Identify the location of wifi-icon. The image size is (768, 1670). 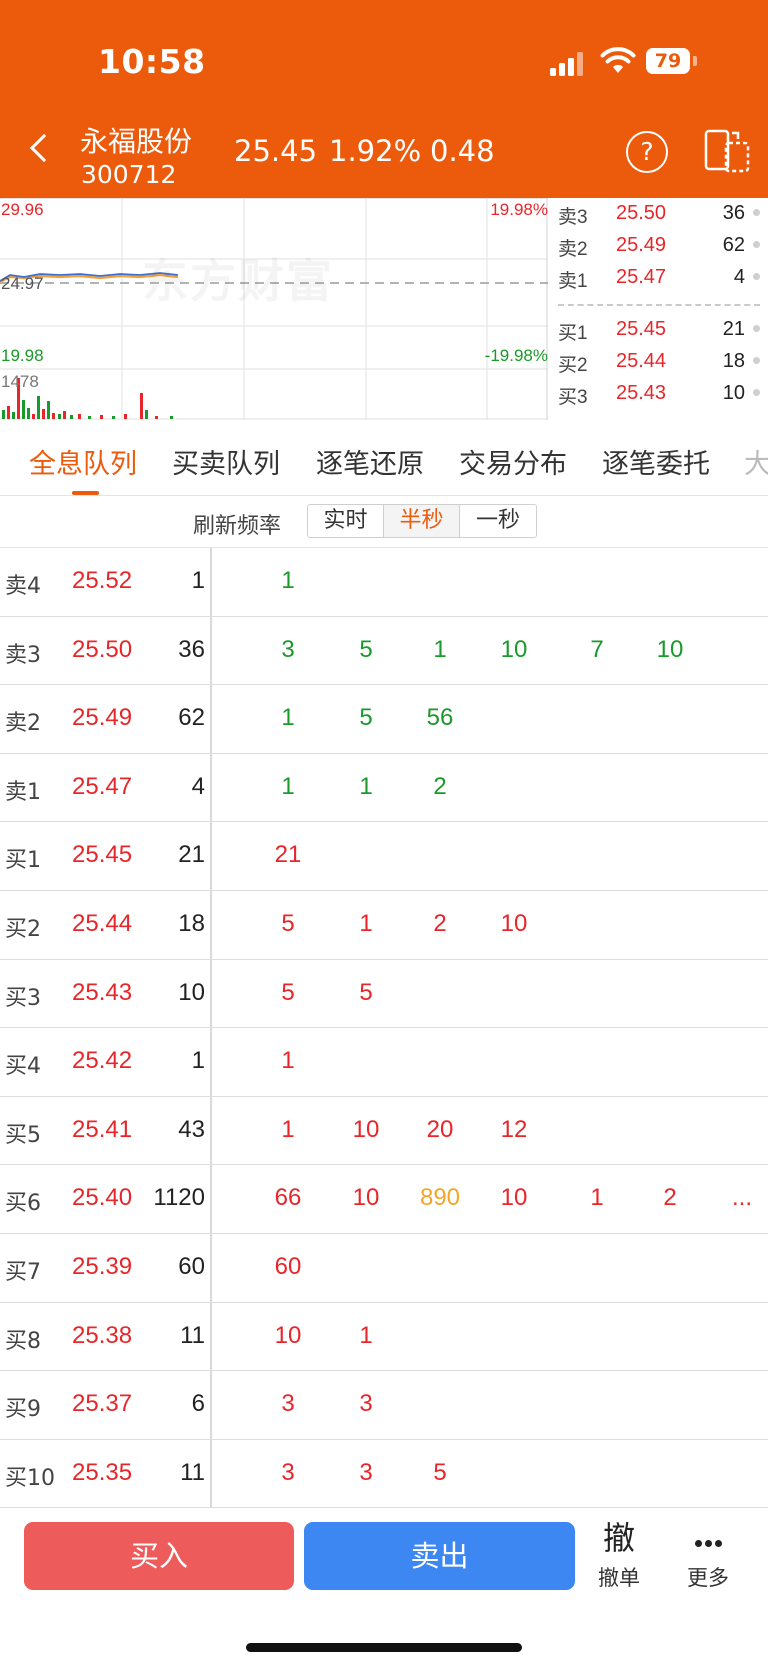
(618, 60).